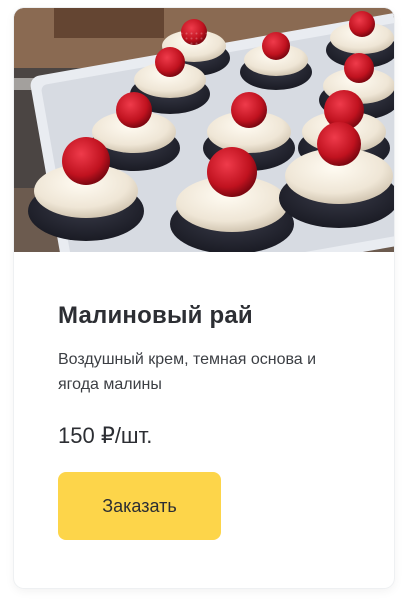  I want to click on order-button: Заказать, so click(139, 506).